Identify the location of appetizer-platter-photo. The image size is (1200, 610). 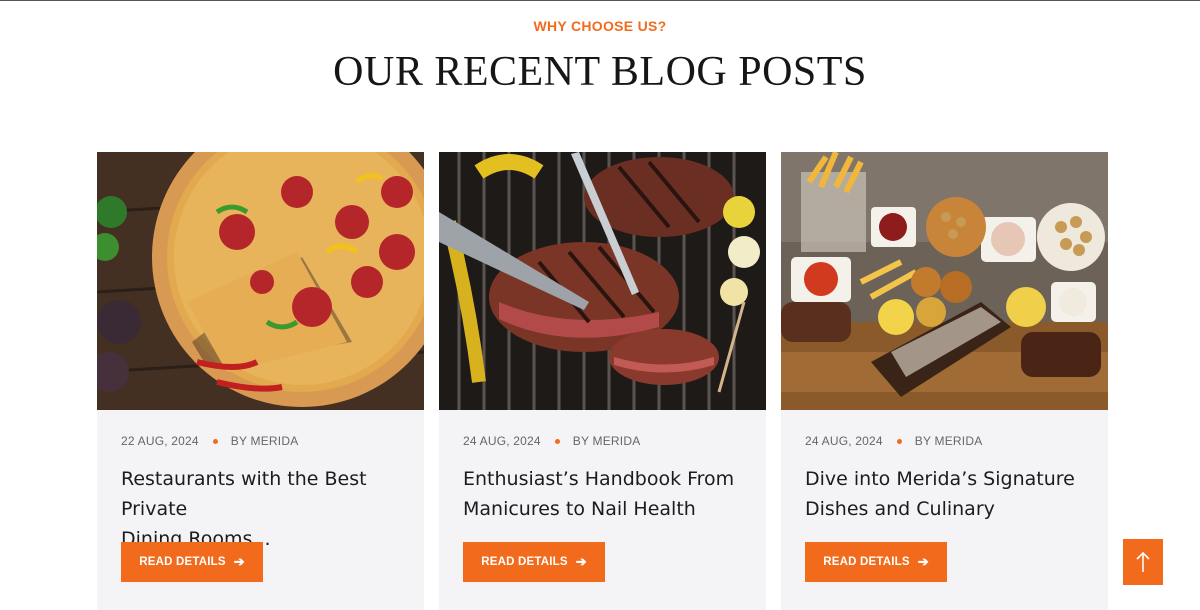
(944, 281).